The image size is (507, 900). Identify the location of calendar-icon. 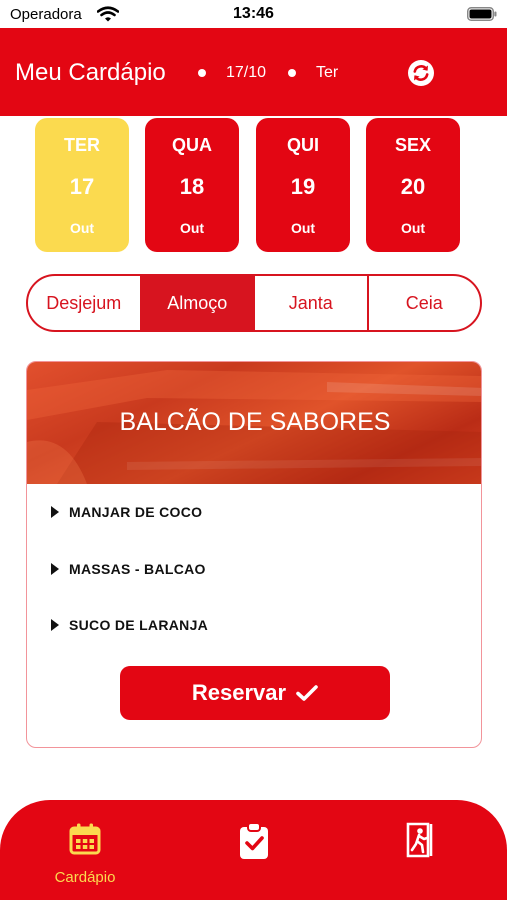
(85, 839).